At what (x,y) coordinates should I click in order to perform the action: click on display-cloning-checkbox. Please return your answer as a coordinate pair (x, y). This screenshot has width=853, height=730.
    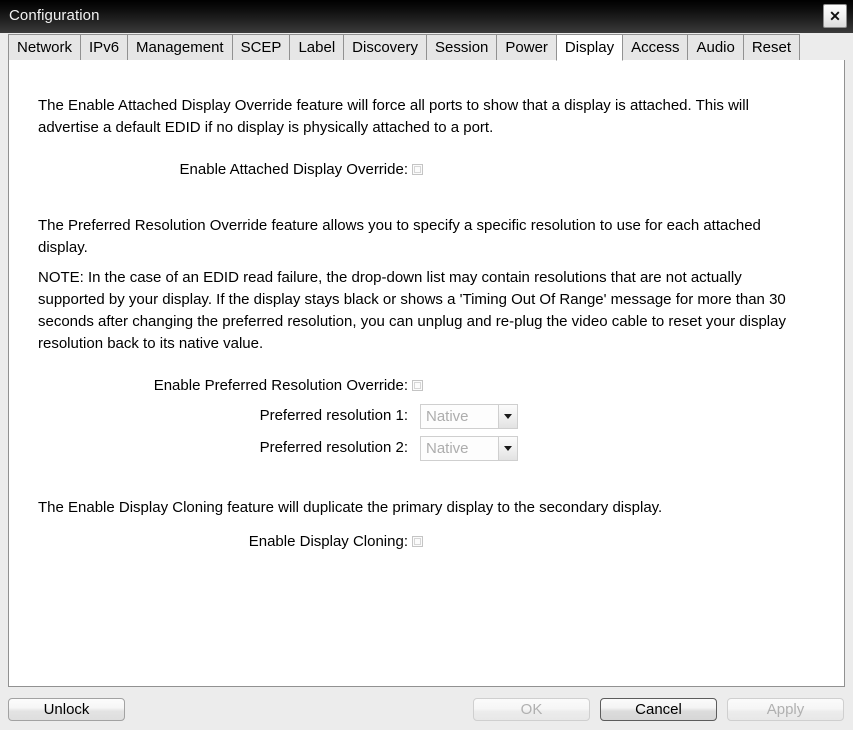
    Looking at the image, I should click on (417, 541).